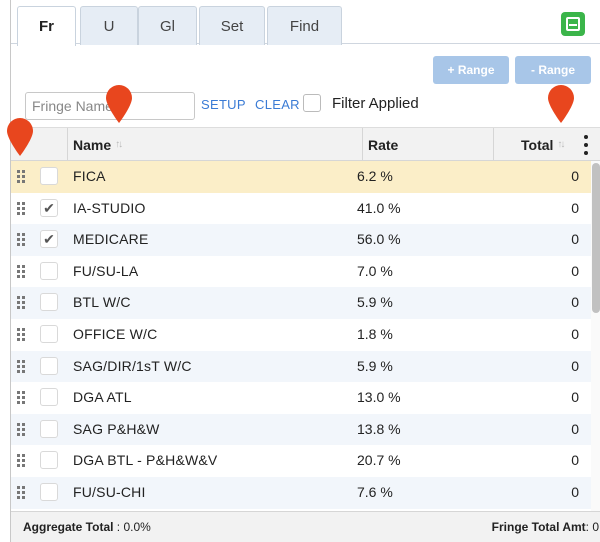 Image resolution: width=600 pixels, height=542 pixels. What do you see at coordinates (595, 336) in the screenshot?
I see `table-scrollbar` at bounding box center [595, 336].